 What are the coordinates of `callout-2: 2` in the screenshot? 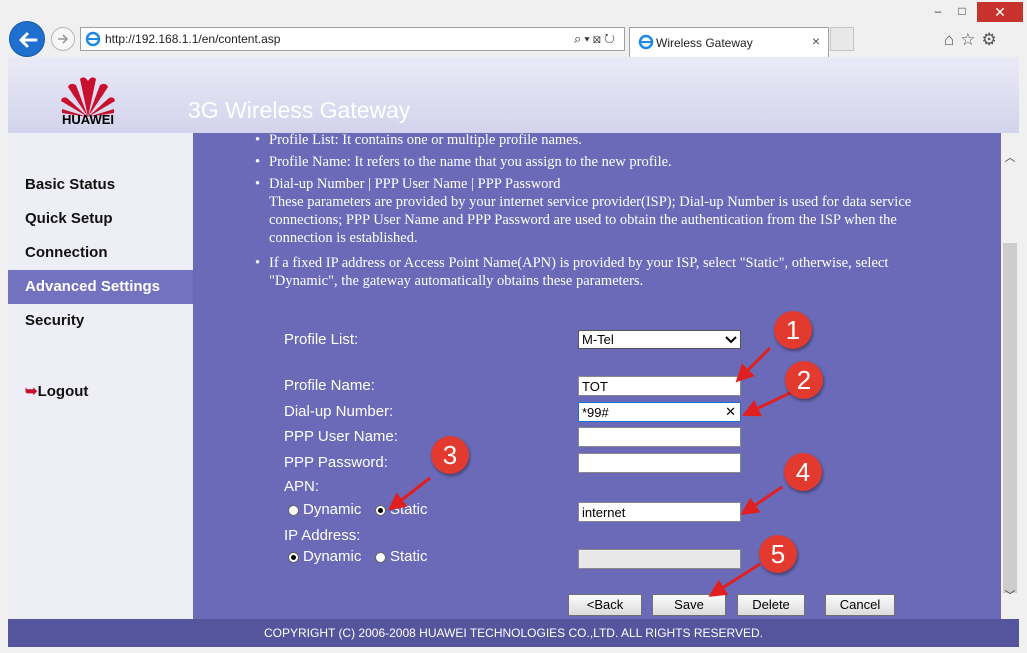 It's located at (804, 380).